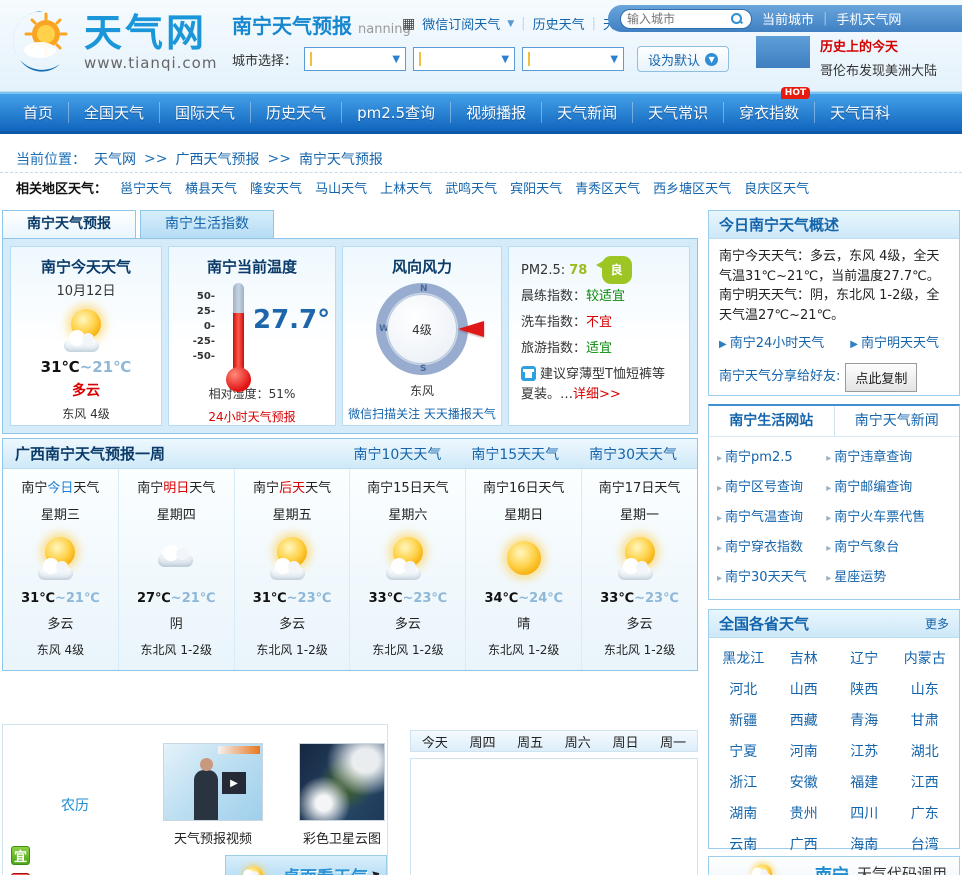 Image resolution: width=962 pixels, height=875 pixels. Describe the element at coordinates (177, 569) in the screenshot. I see `forecast-day-column: 南宁明日天气 星期四 27℃~21℃ 阴 东北风 1-2级` at that location.